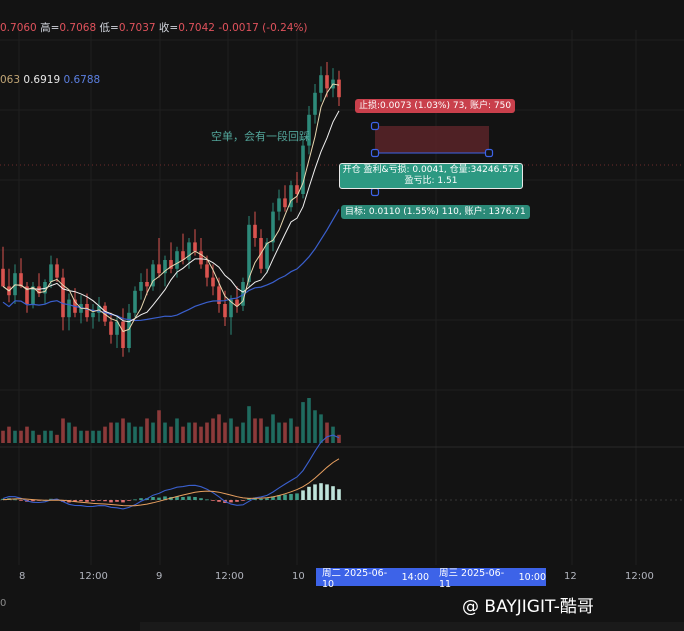 This screenshot has width=684, height=631. What do you see at coordinates (196, 28) in the screenshot?
I see `close-value: 0.7042` at bounding box center [196, 28].